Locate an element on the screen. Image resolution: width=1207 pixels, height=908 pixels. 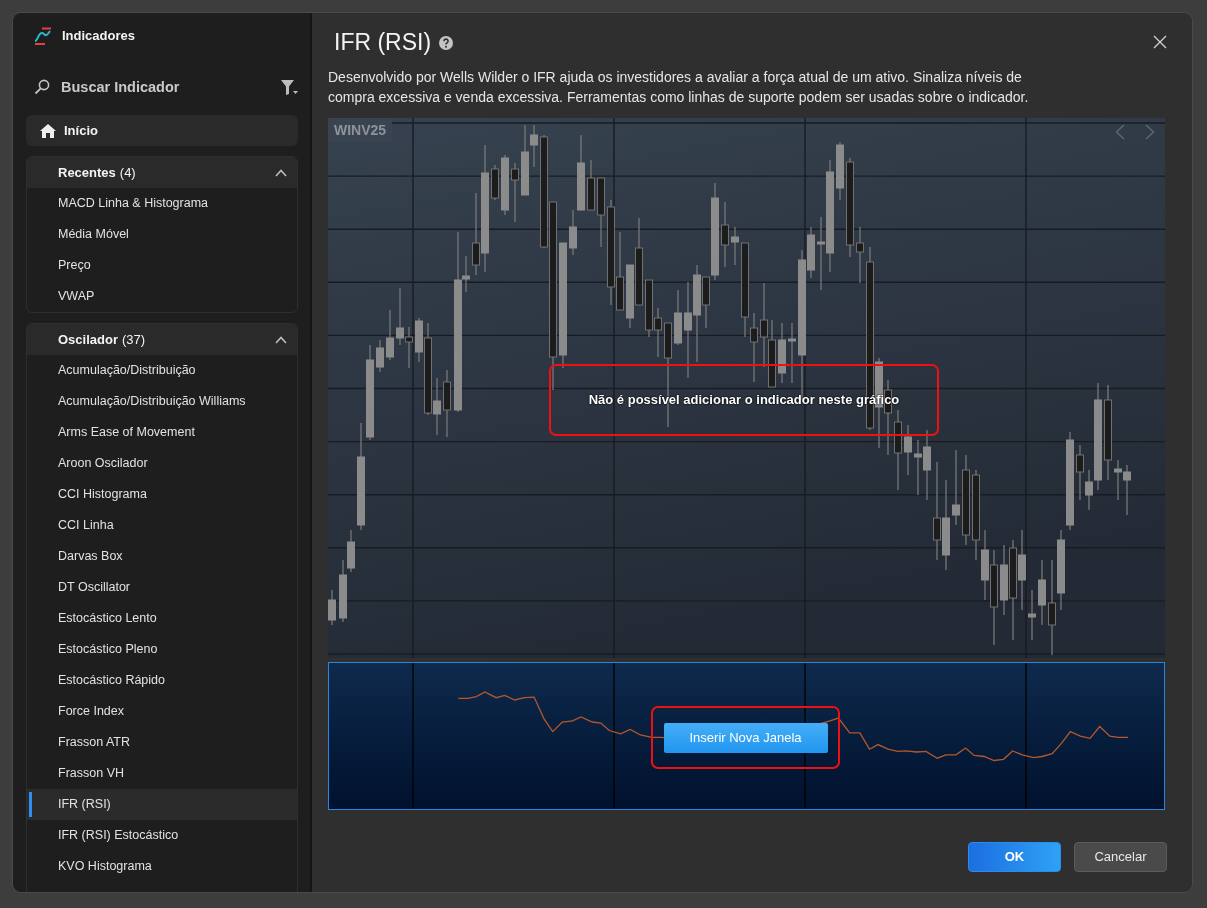
indicator-title: IFR (RSI) is located at coordinates (383, 42).